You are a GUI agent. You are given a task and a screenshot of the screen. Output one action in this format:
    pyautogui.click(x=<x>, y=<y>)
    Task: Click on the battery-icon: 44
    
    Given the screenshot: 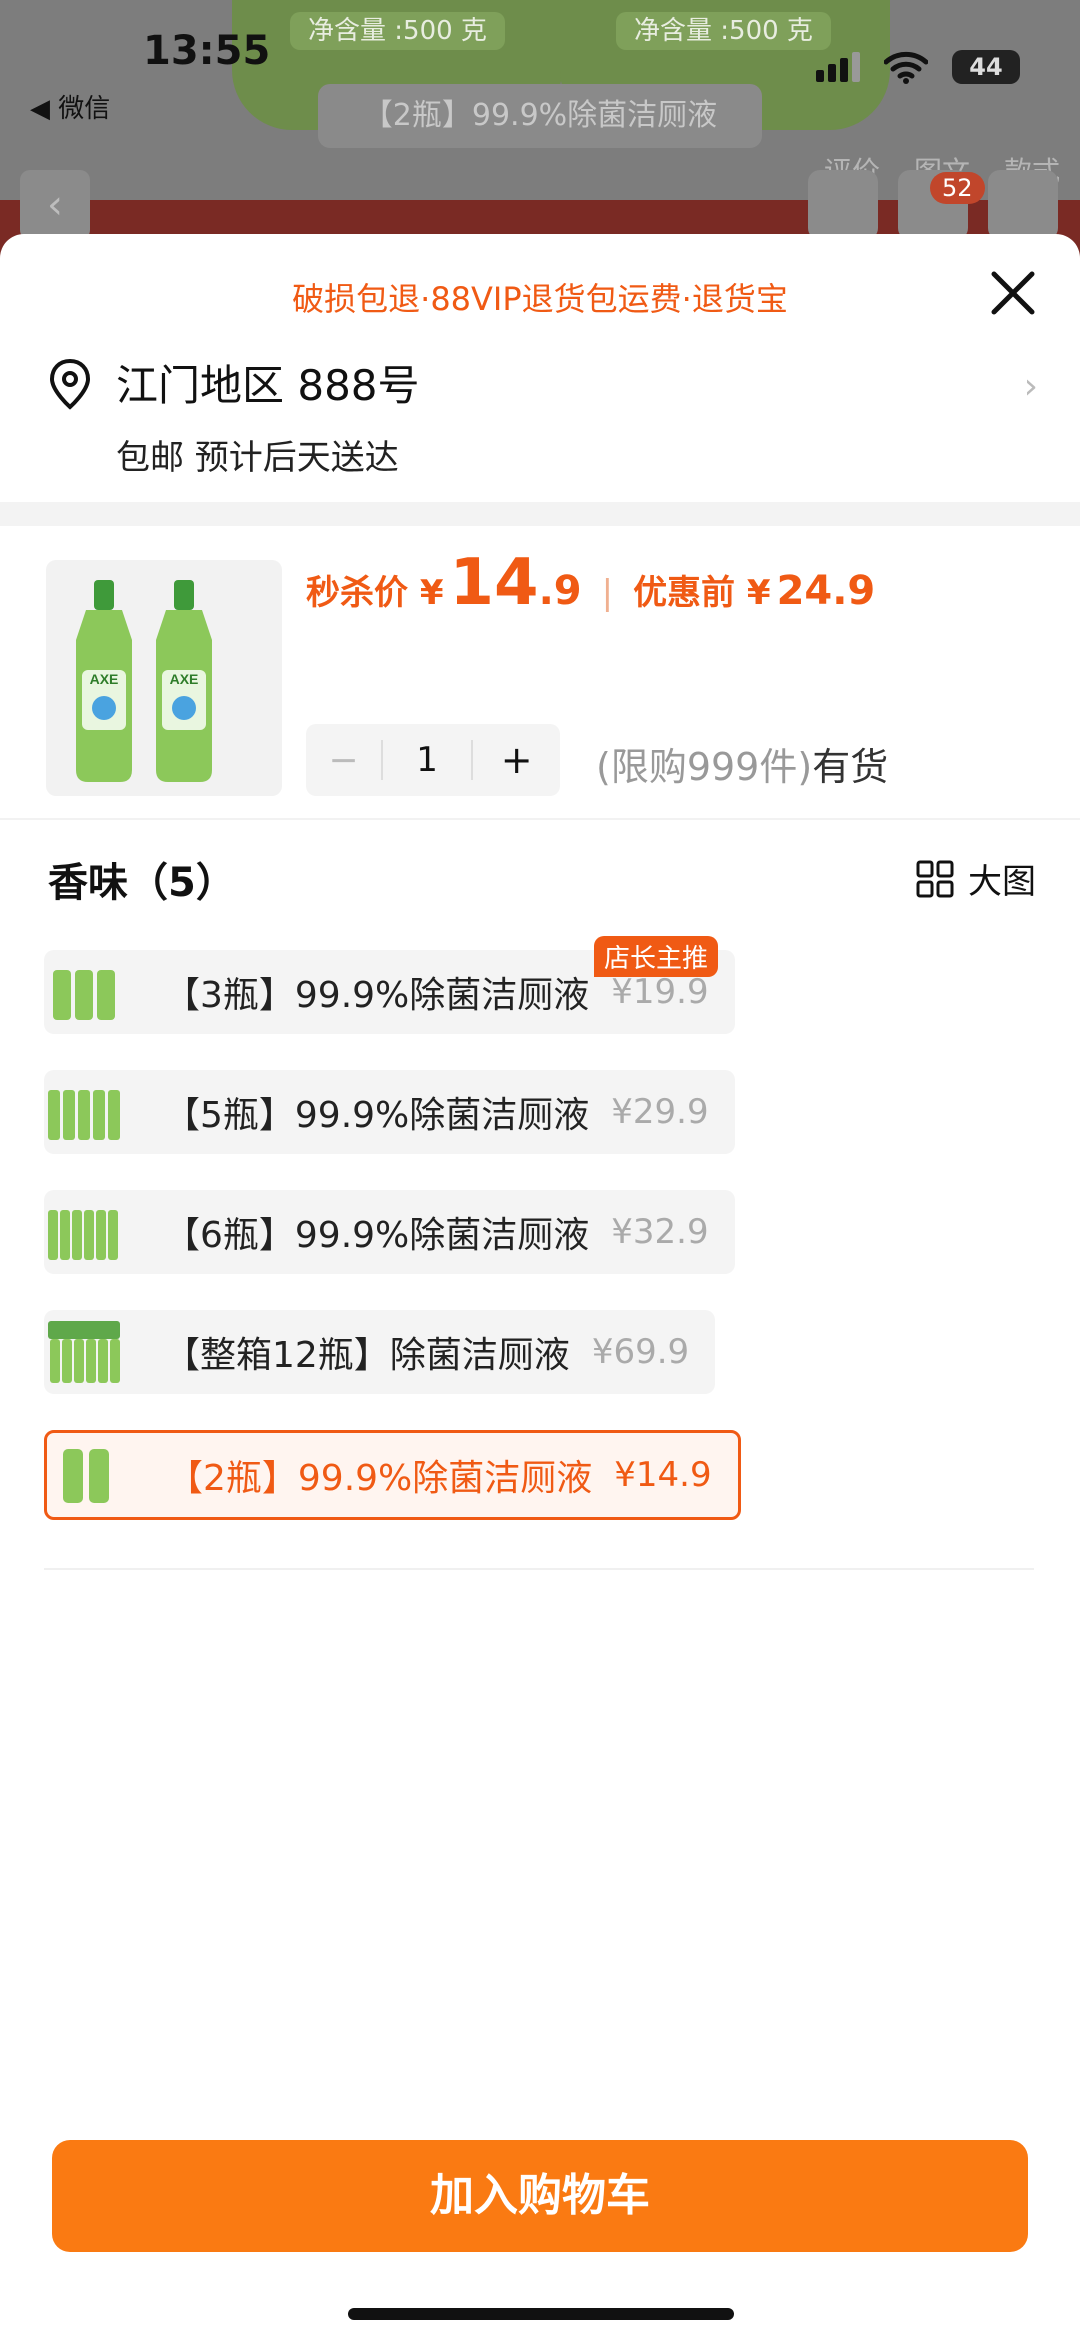 What is the action you would take?
    pyautogui.click(x=986, y=67)
    